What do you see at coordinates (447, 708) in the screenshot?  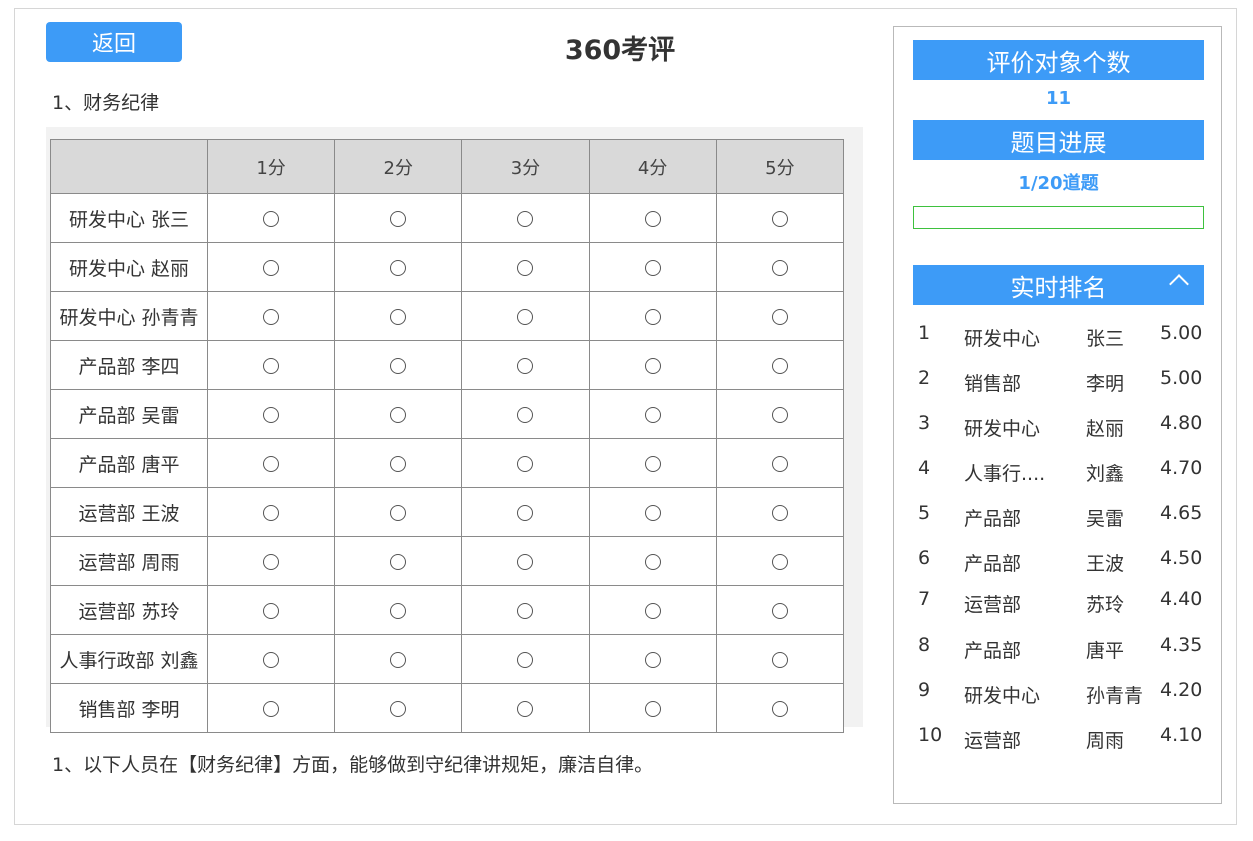 I see `table-row: 销售部 李明` at bounding box center [447, 708].